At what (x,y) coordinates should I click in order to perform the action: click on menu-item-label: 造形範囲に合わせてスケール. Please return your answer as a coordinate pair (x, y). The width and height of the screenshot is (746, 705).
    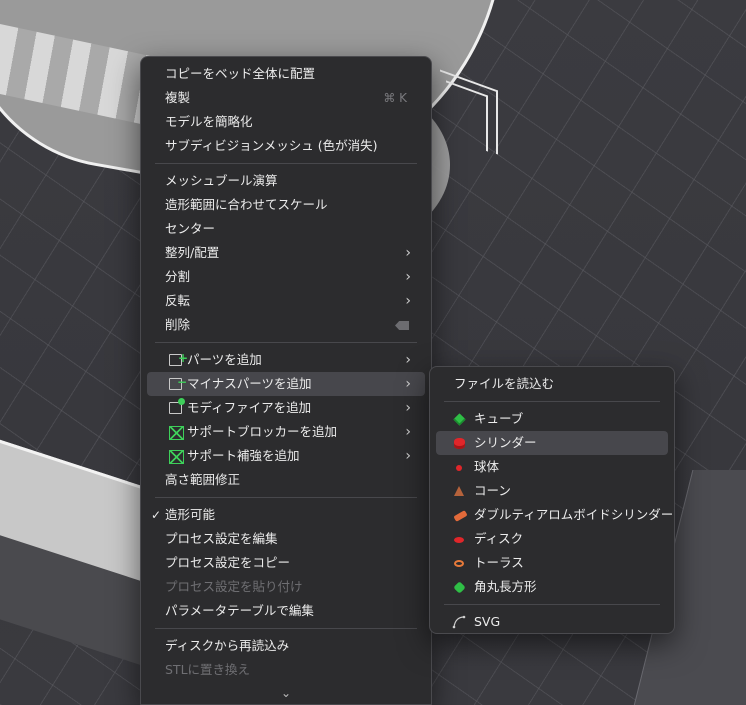
    Looking at the image, I should click on (246, 204).